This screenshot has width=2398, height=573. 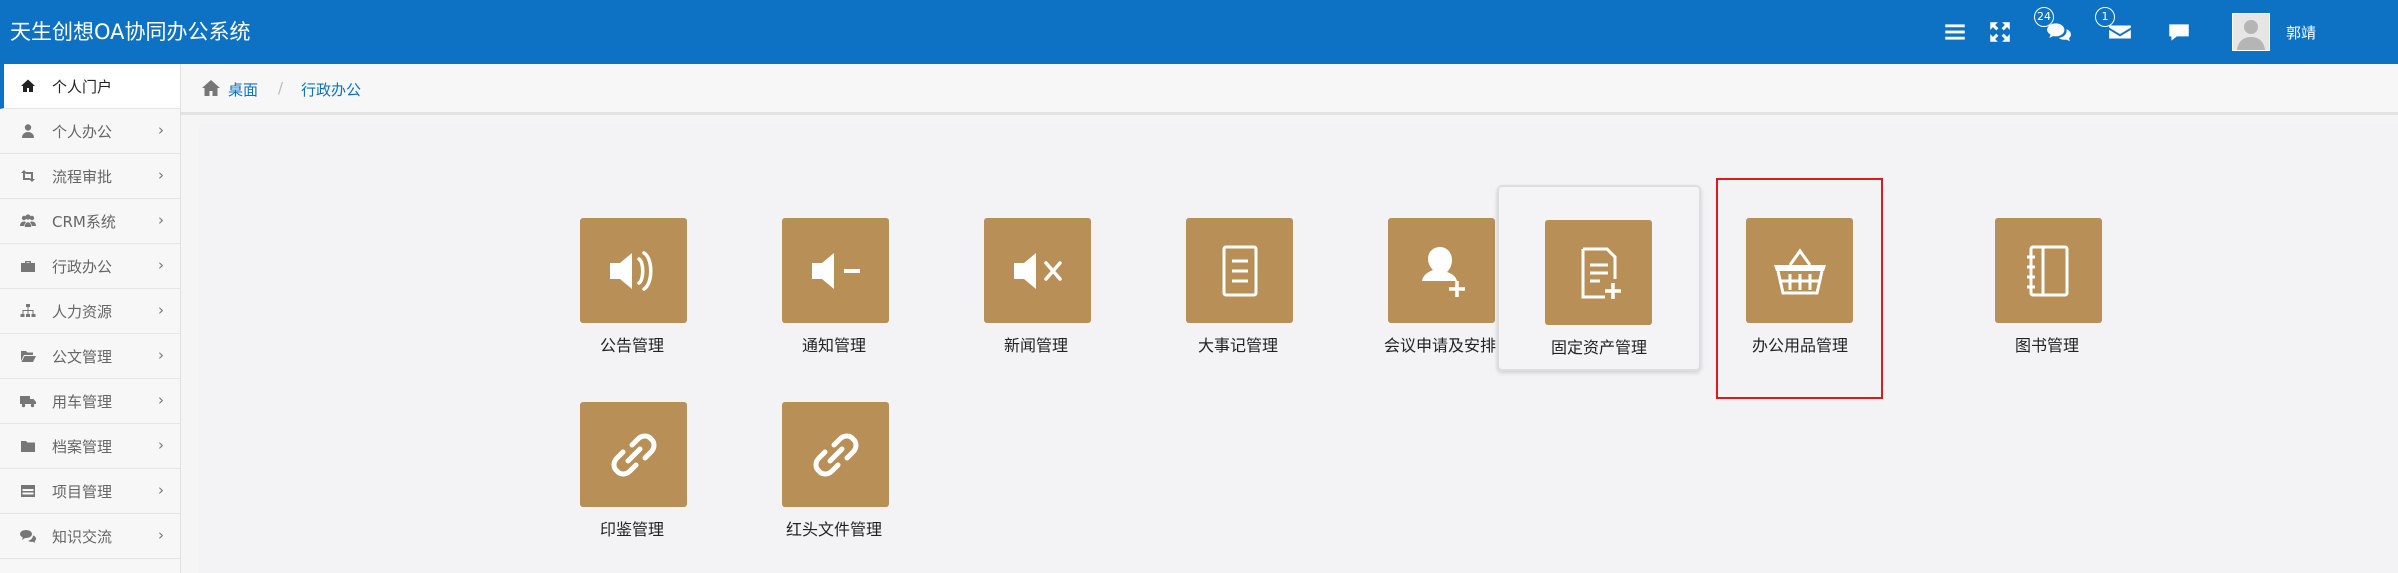 What do you see at coordinates (1598, 272) in the screenshot?
I see `document-add-icon` at bounding box center [1598, 272].